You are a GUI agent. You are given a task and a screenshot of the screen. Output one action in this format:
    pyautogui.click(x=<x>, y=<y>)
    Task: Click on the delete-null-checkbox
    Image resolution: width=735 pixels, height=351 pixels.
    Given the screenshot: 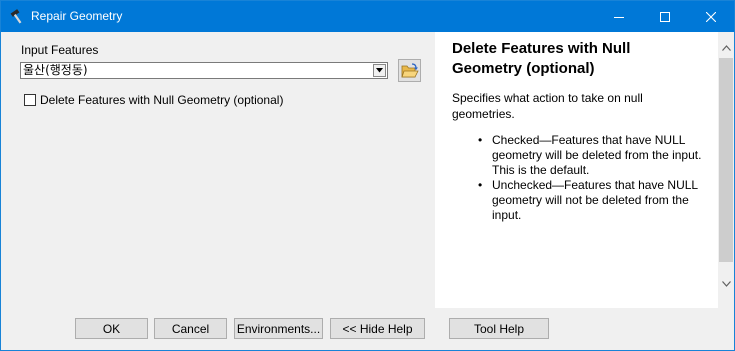 What is the action you would take?
    pyautogui.click(x=30, y=100)
    